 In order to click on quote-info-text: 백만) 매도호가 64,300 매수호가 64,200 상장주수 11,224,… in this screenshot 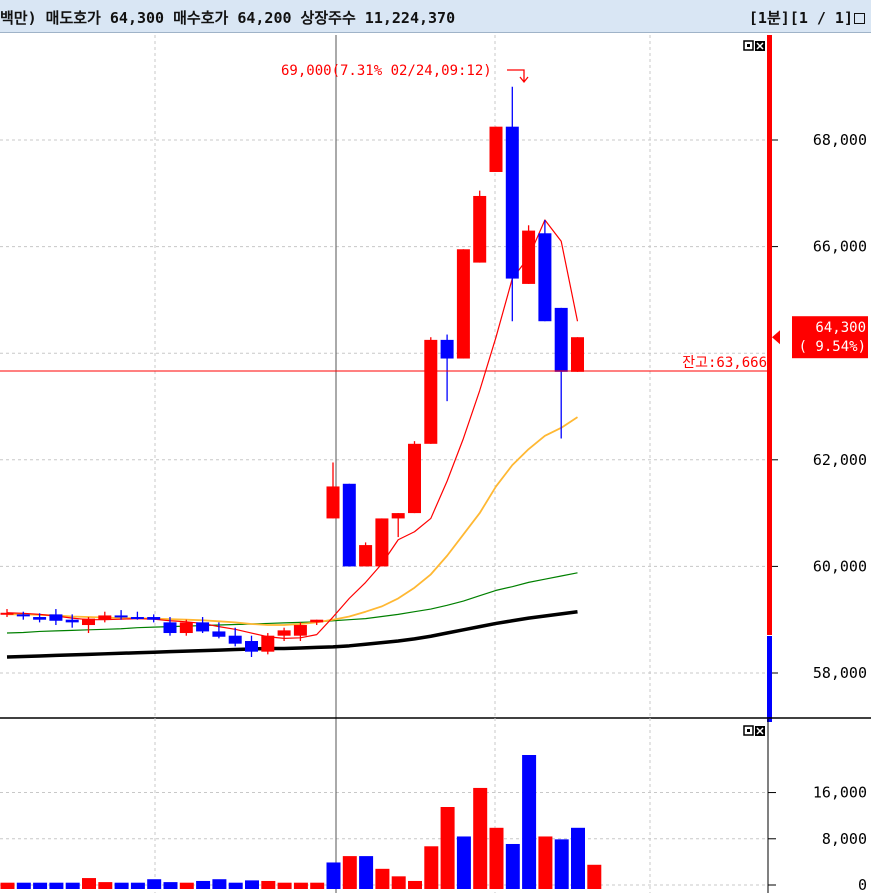, I will do `click(228, 18)`.